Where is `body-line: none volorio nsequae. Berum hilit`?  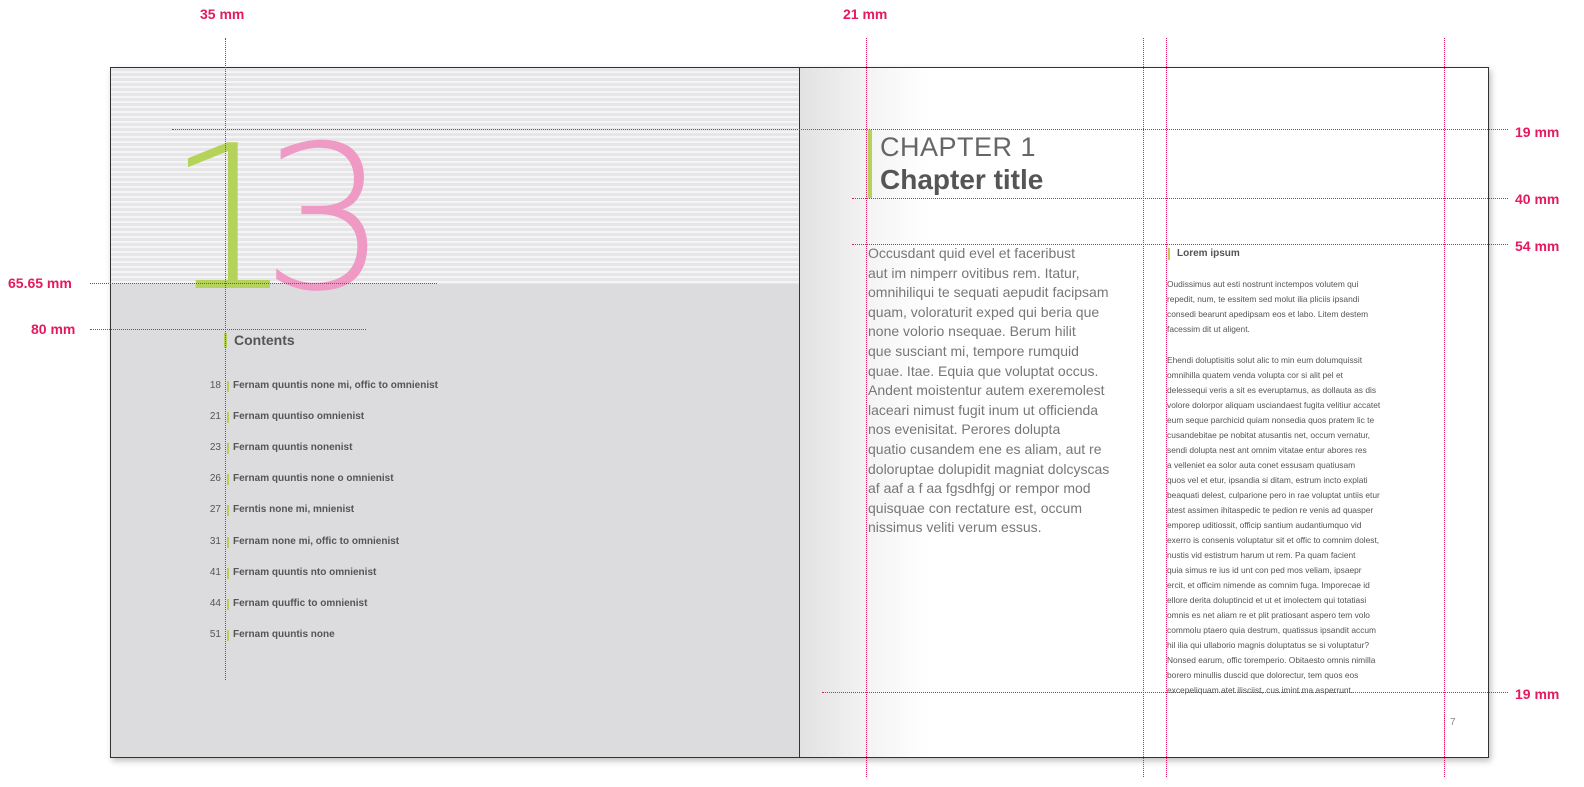 body-line: none volorio nsequae. Berum hilit is located at coordinates (972, 331).